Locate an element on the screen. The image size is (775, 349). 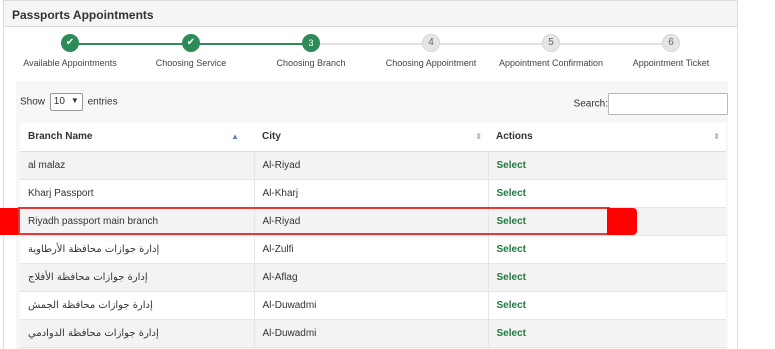
branch-name-cell: إدارة جوازات محافظة الأرطاوية is located at coordinates (137, 249).